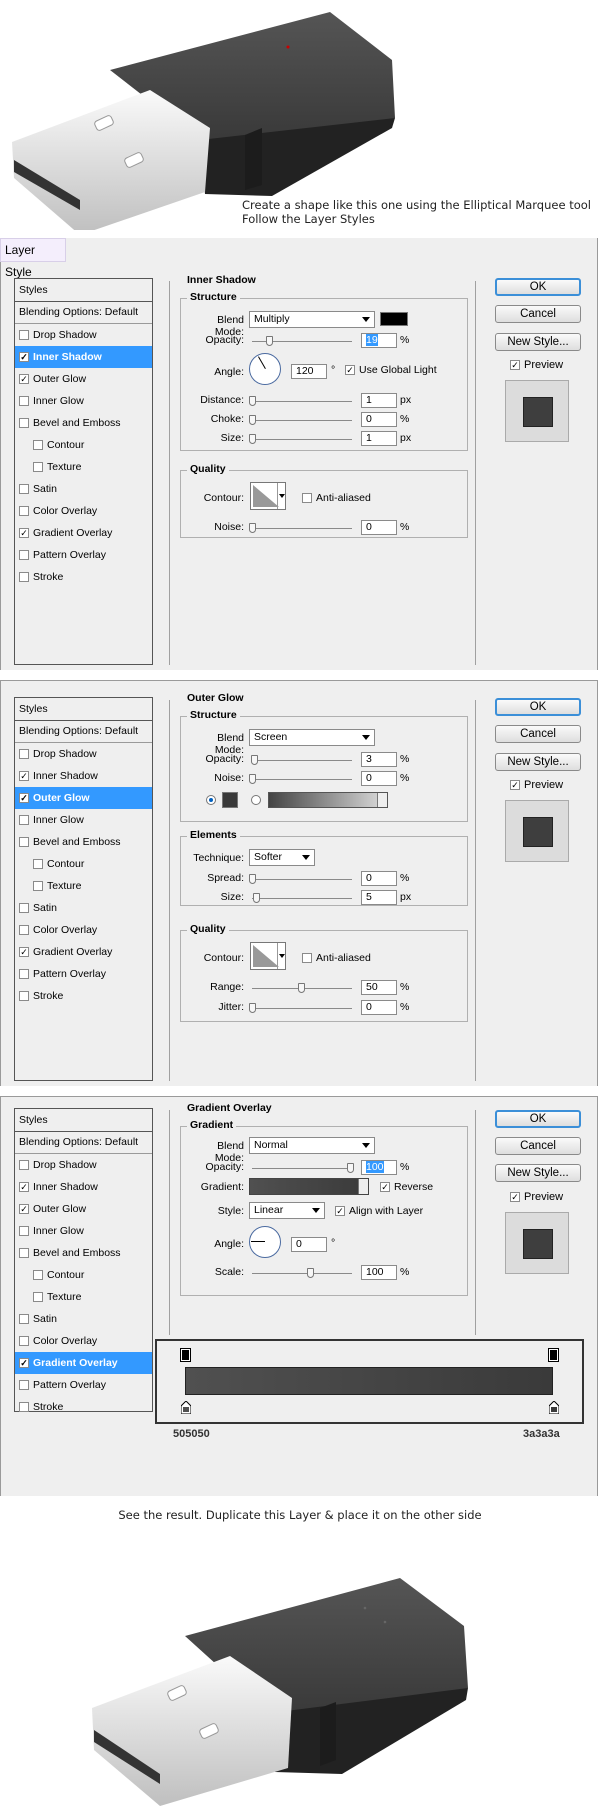  Describe the element at coordinates (83, 1187) in the screenshot. I see `style-item-inner-shadow: ✓ Inner Shadow` at that location.